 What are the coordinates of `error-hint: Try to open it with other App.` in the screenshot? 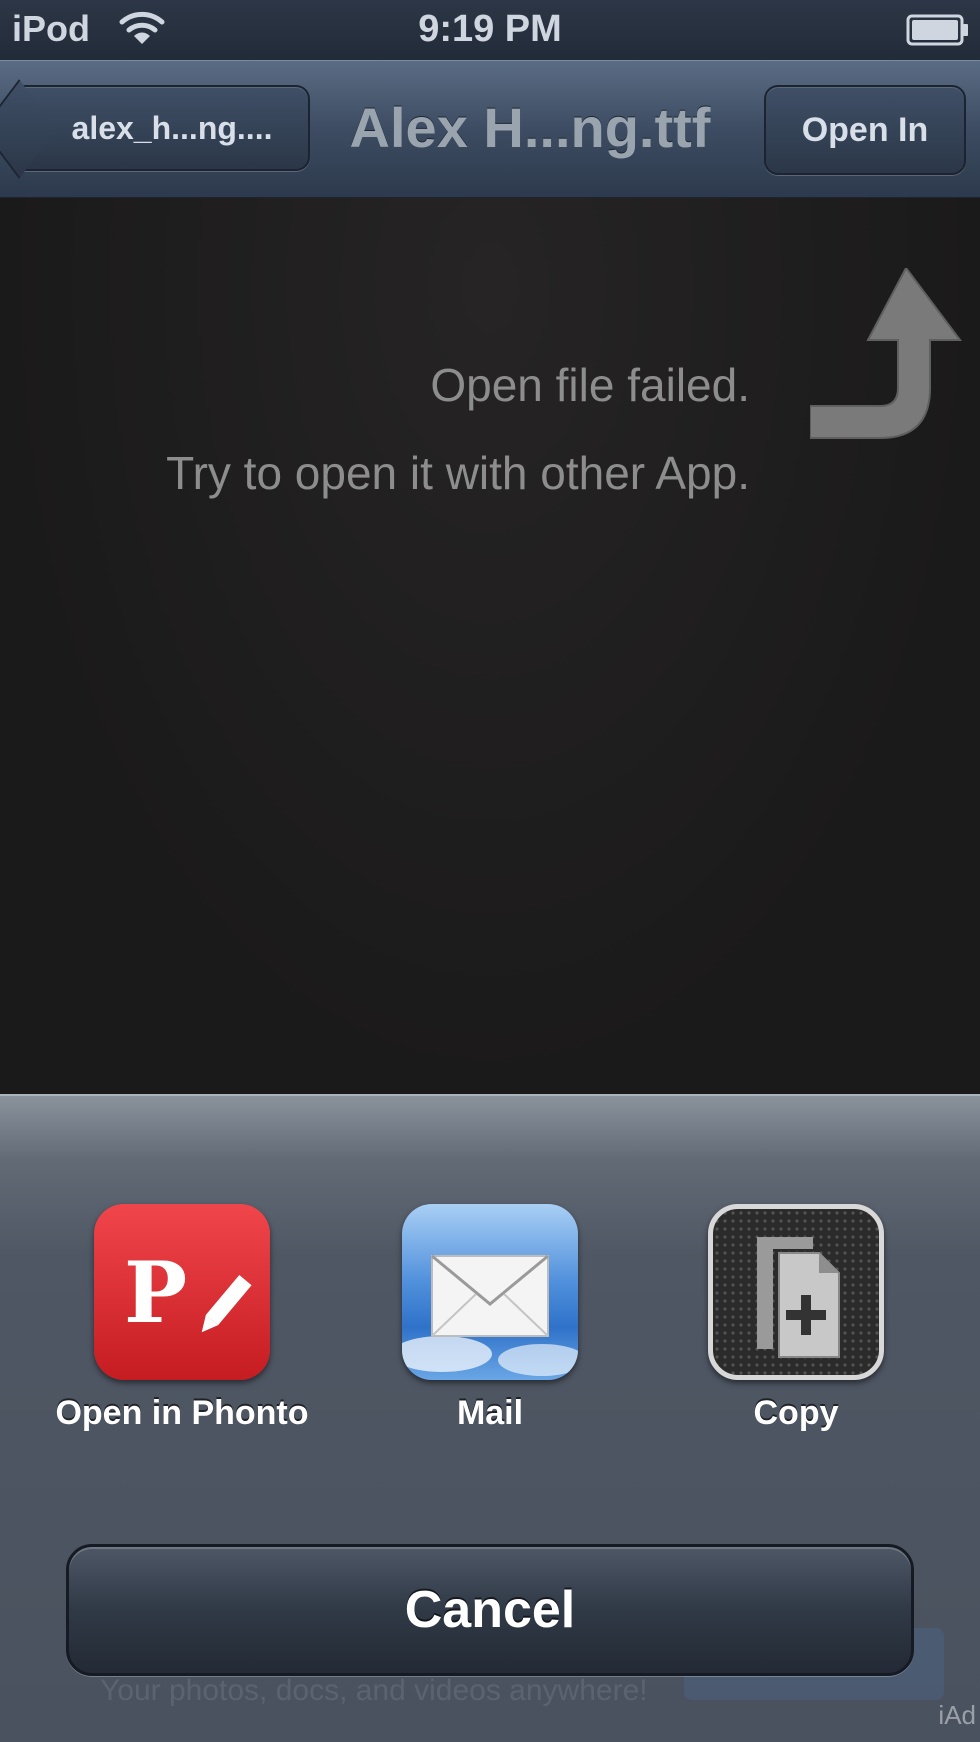 It's located at (458, 473).